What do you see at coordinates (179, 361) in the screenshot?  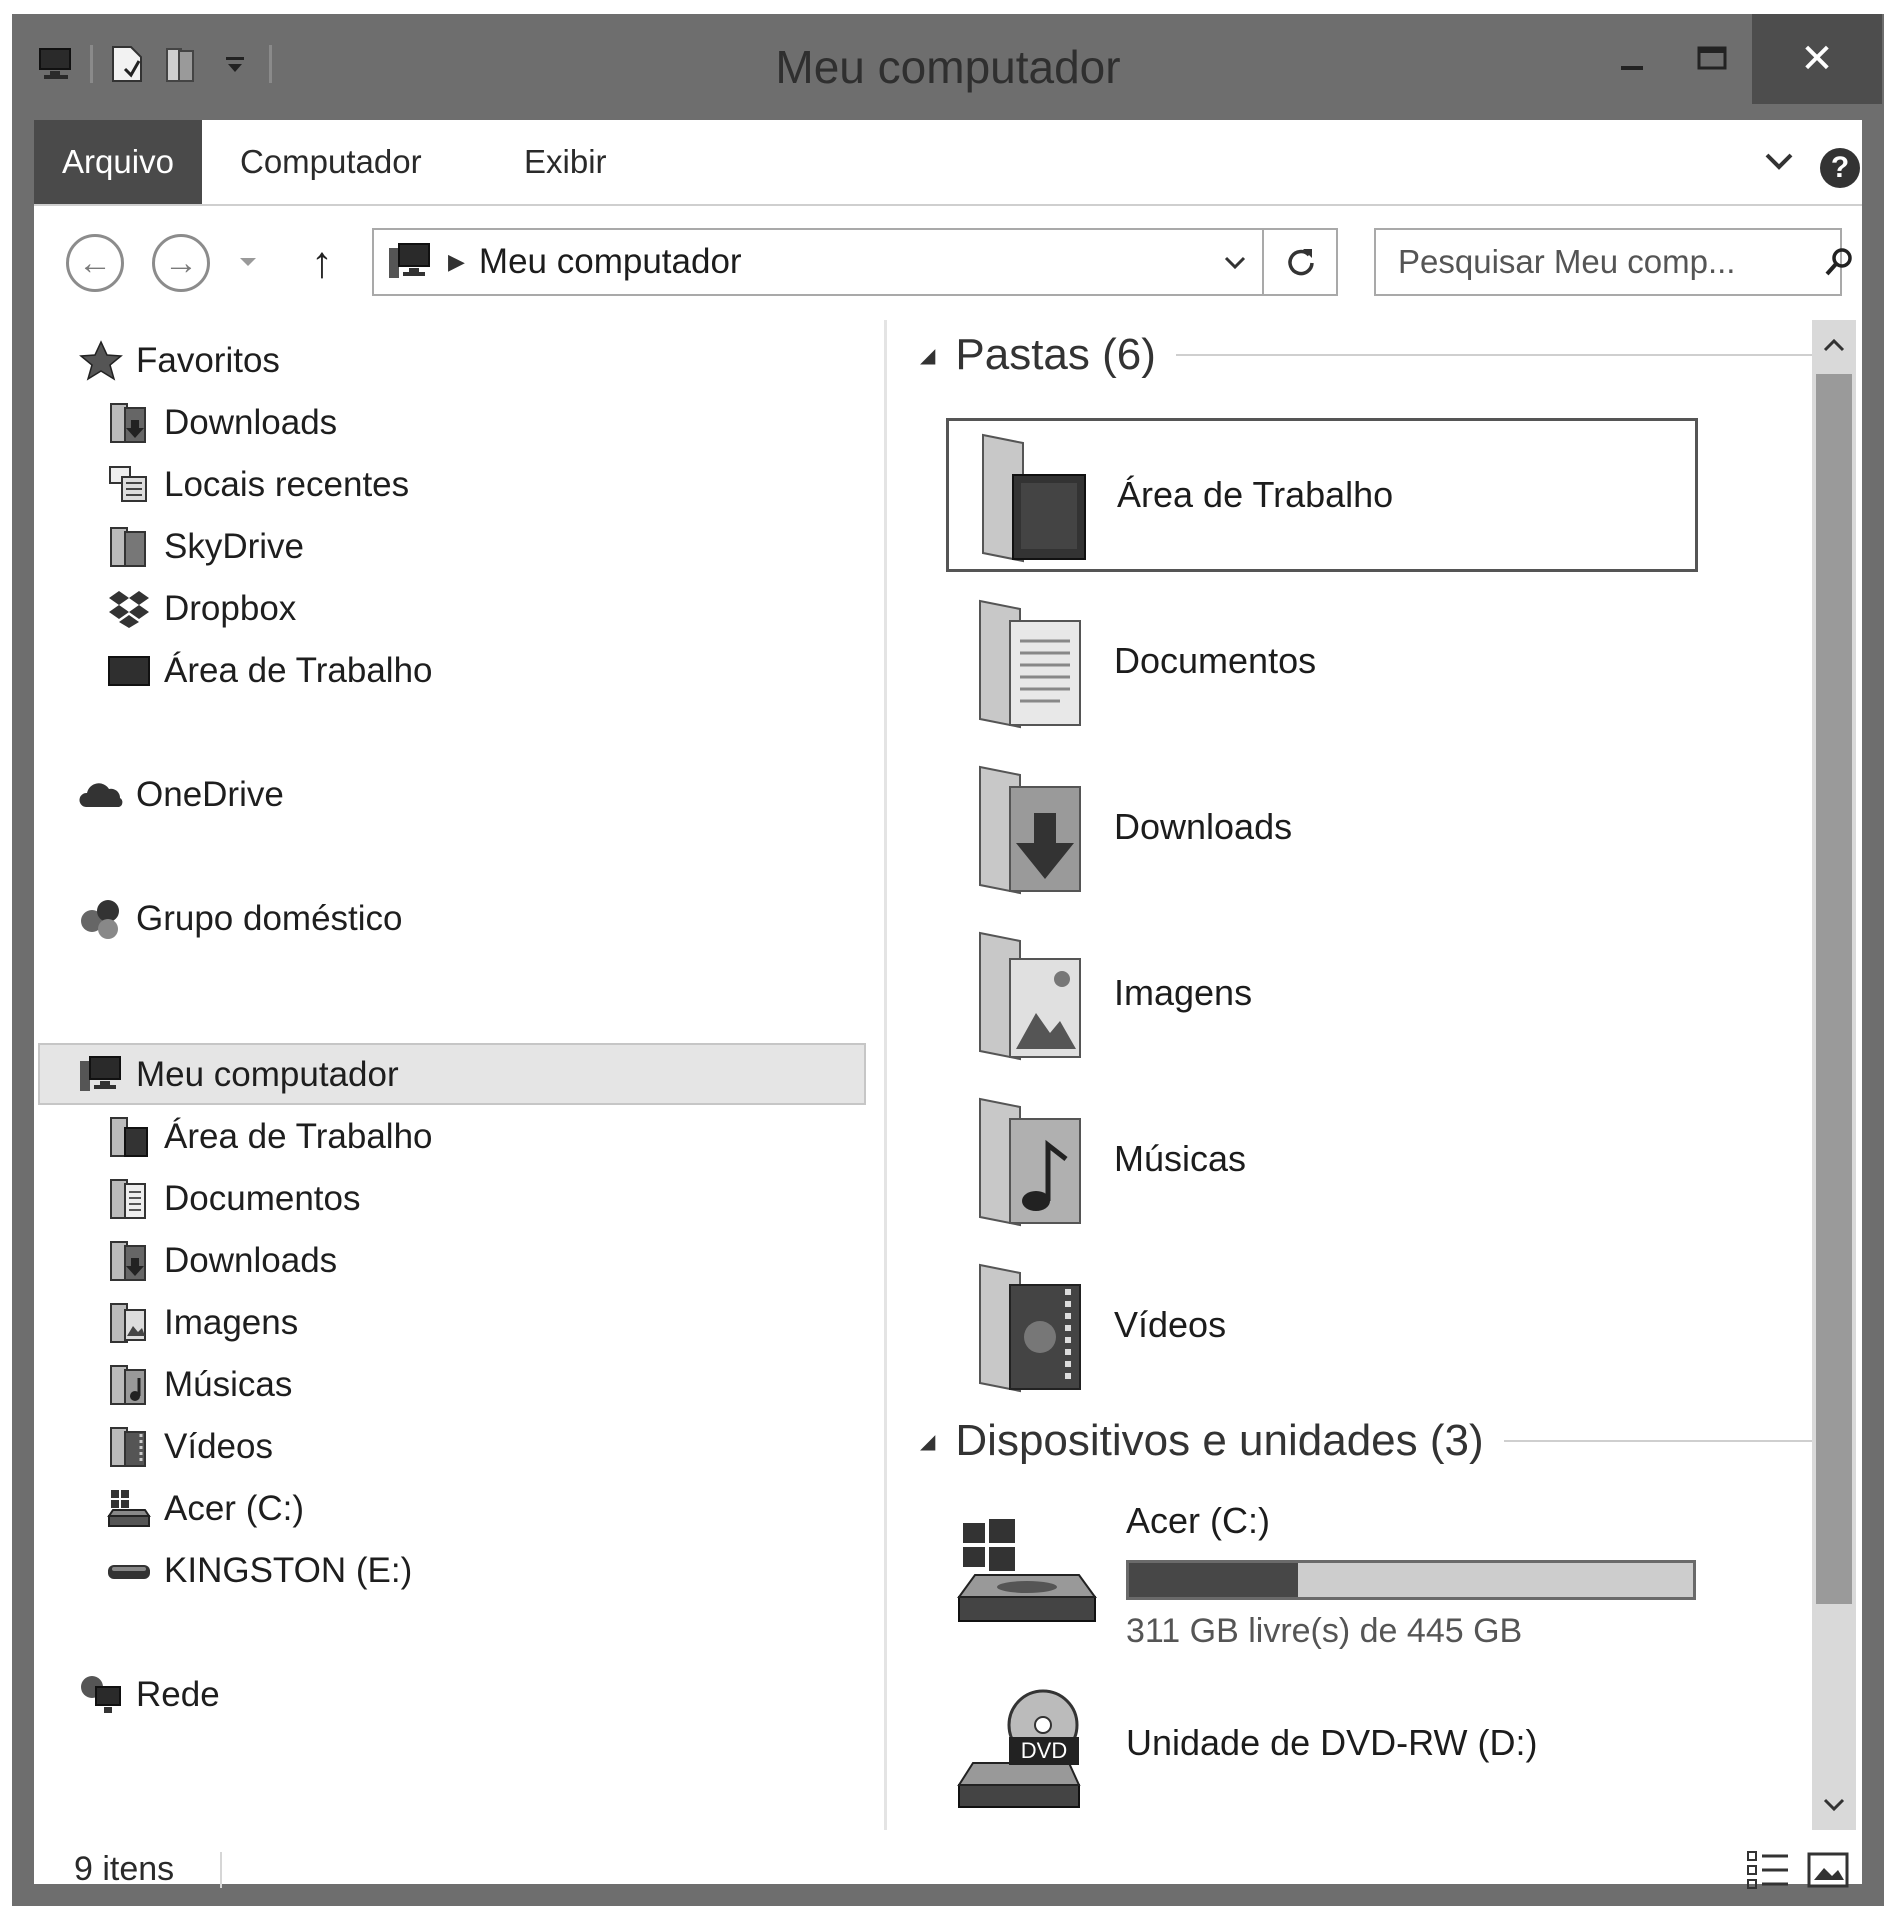 I see `tree-favoritos: Favoritos` at bounding box center [179, 361].